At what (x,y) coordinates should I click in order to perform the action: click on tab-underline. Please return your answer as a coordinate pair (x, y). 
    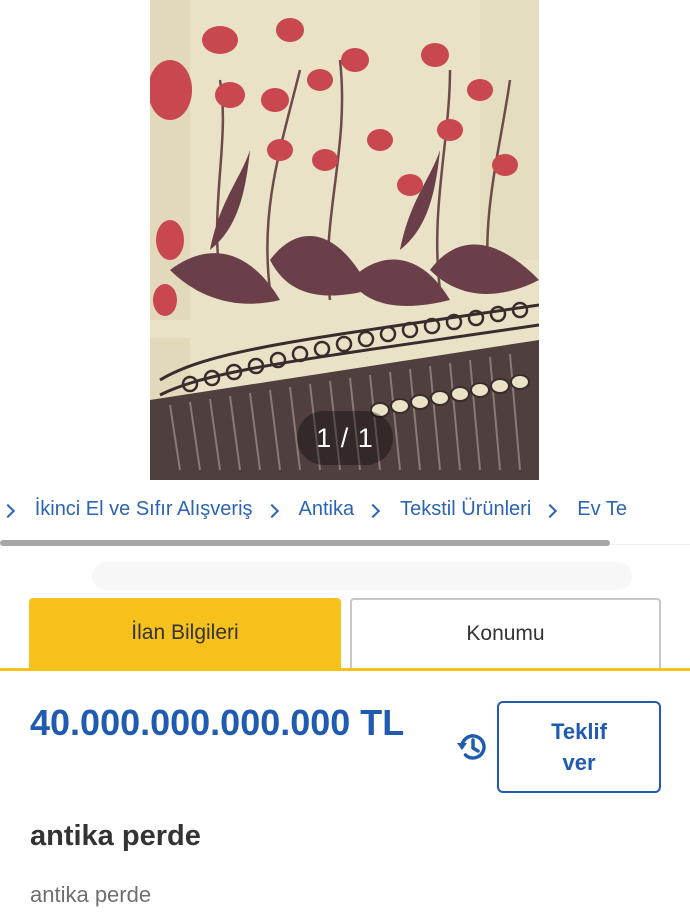
    Looking at the image, I should click on (345, 669).